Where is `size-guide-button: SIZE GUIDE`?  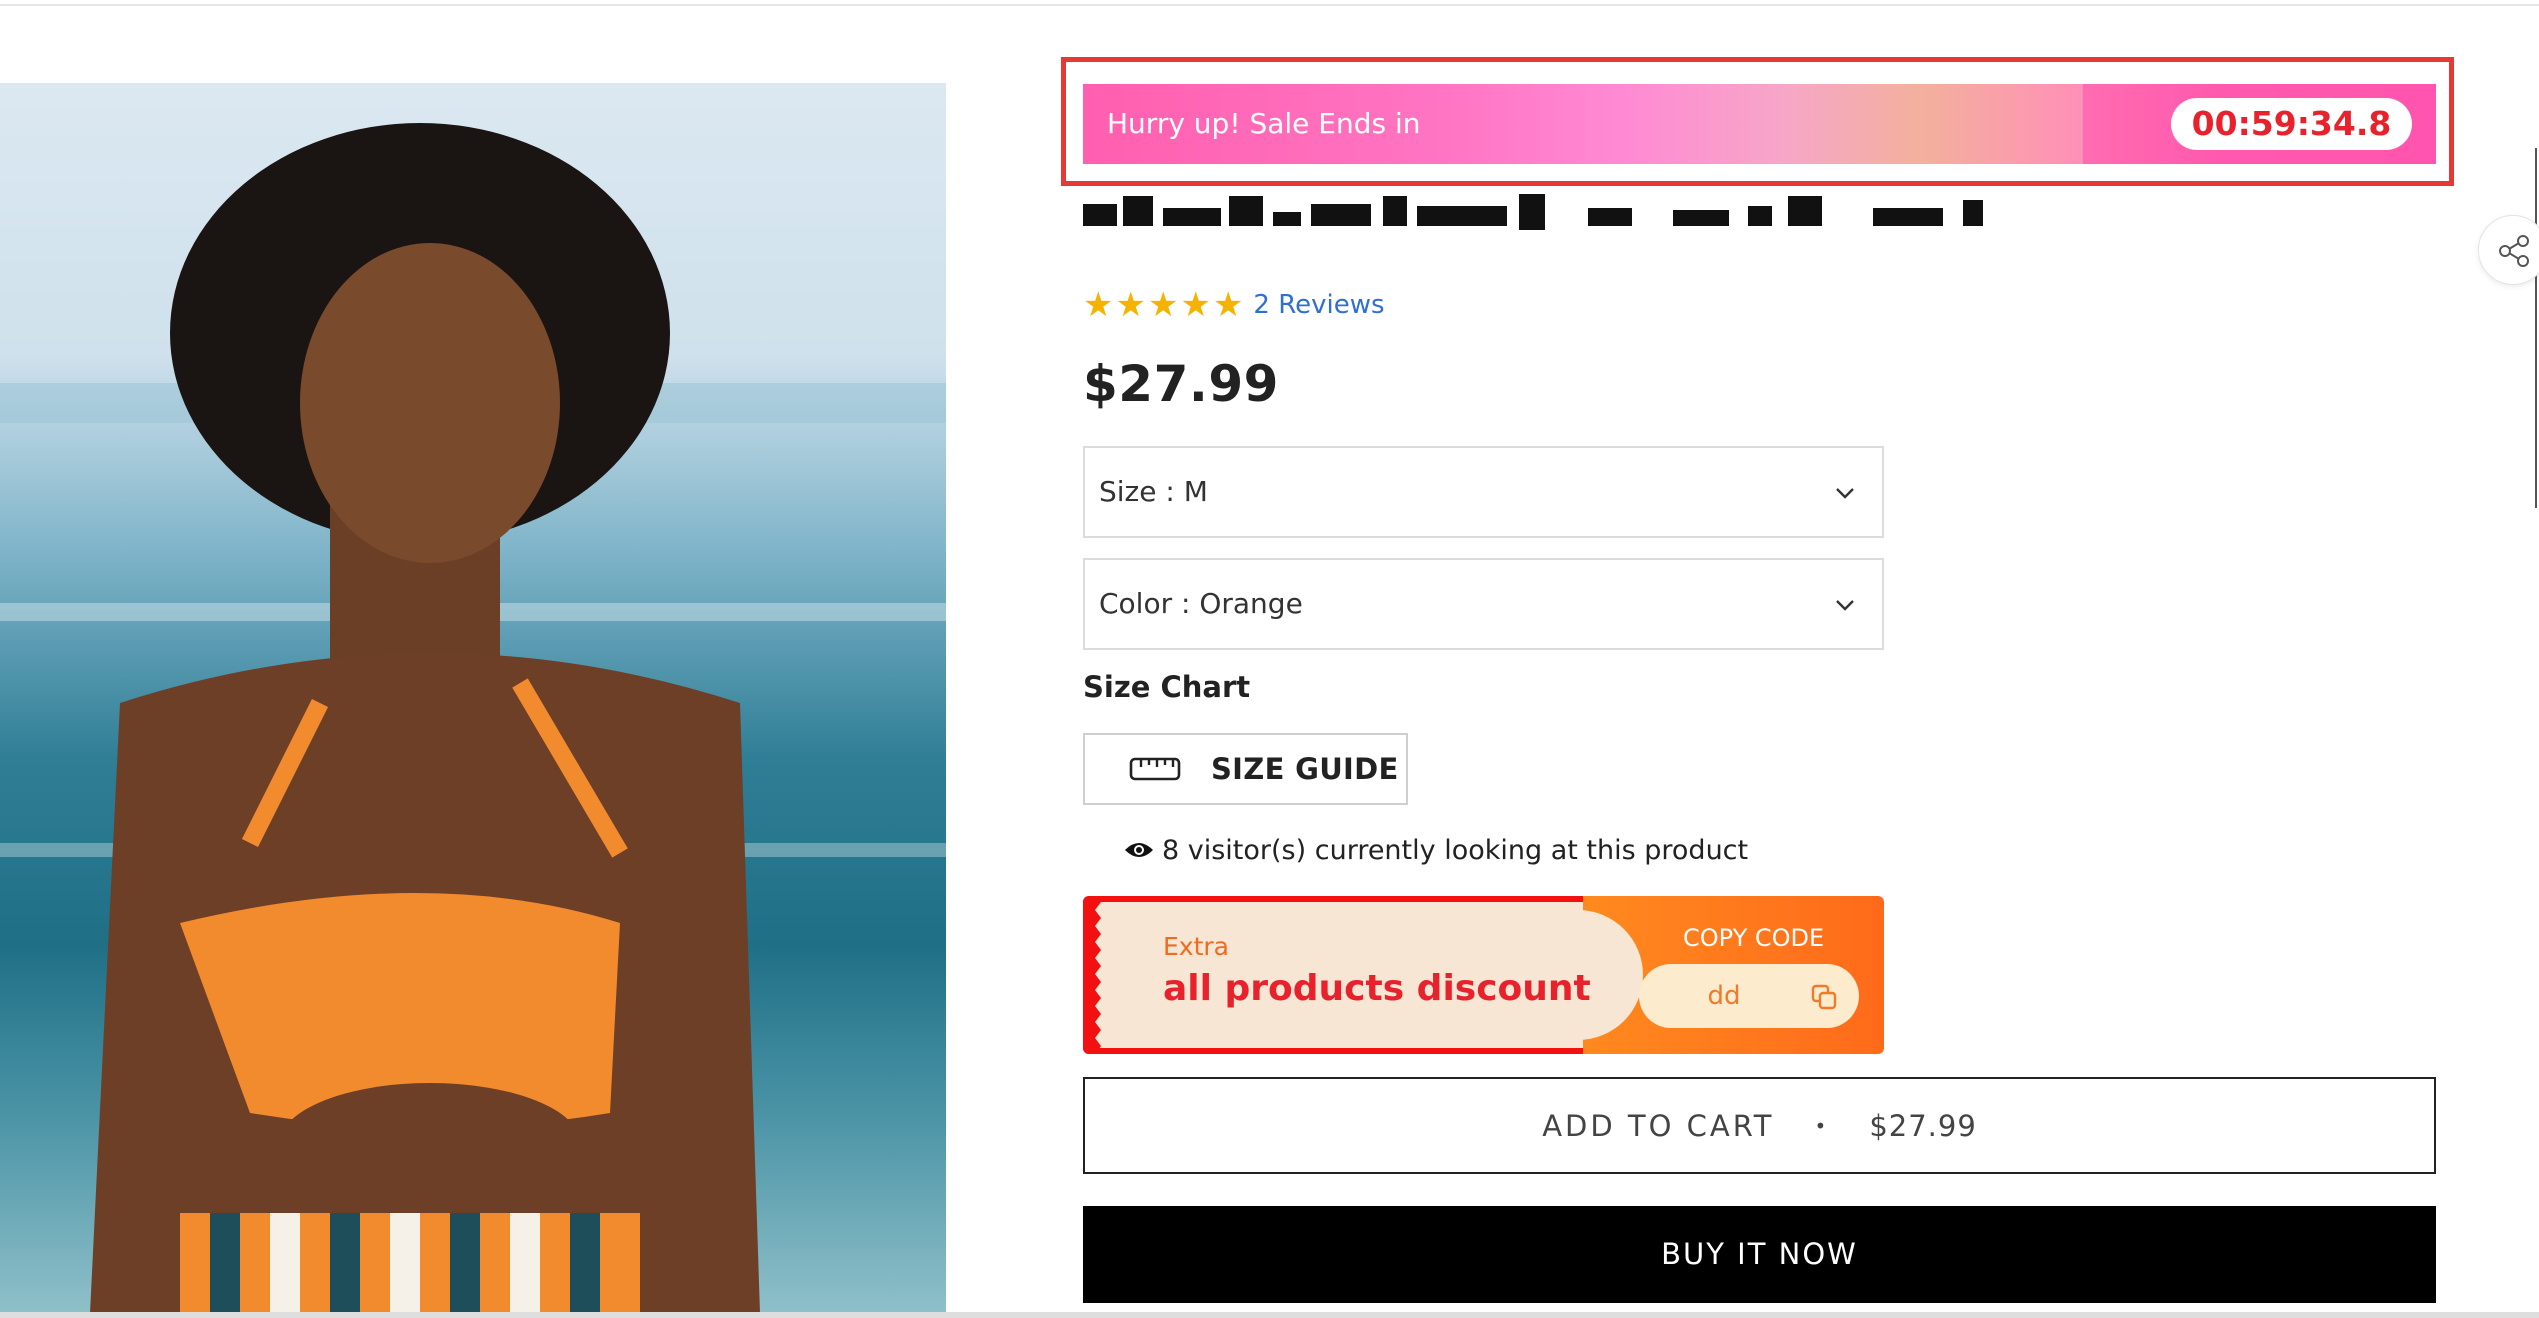 size-guide-button: SIZE GUIDE is located at coordinates (1245, 769).